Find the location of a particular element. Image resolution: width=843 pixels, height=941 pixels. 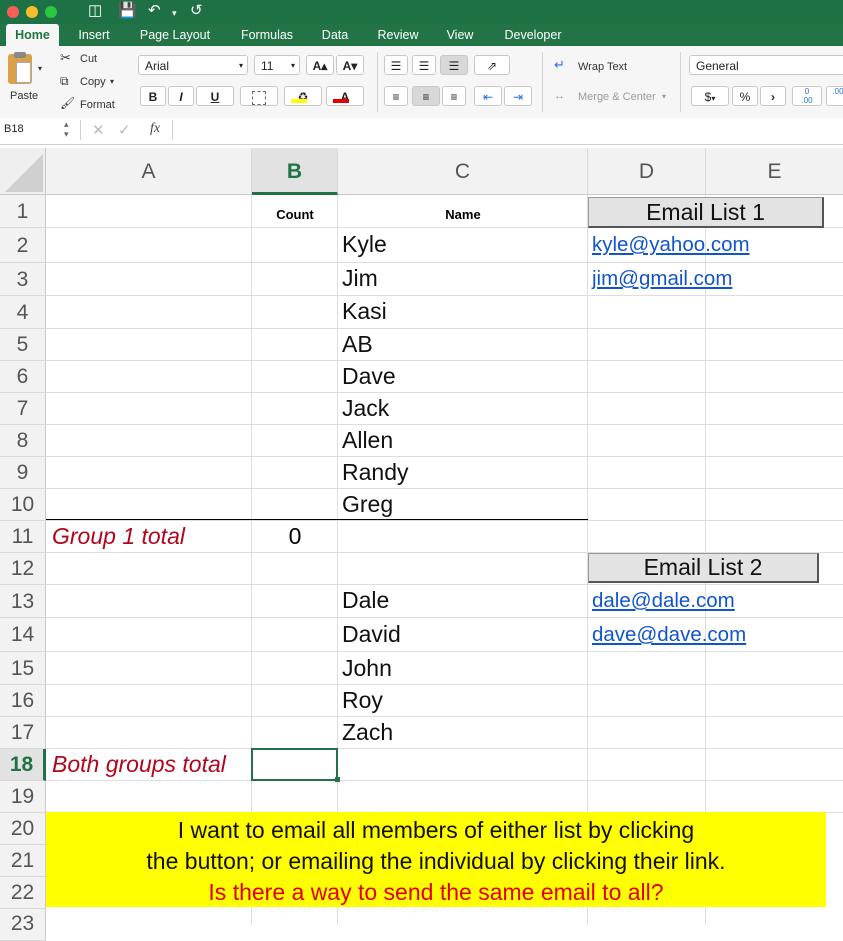

email-link: kyle@yahoo.com is located at coordinates (671, 245).